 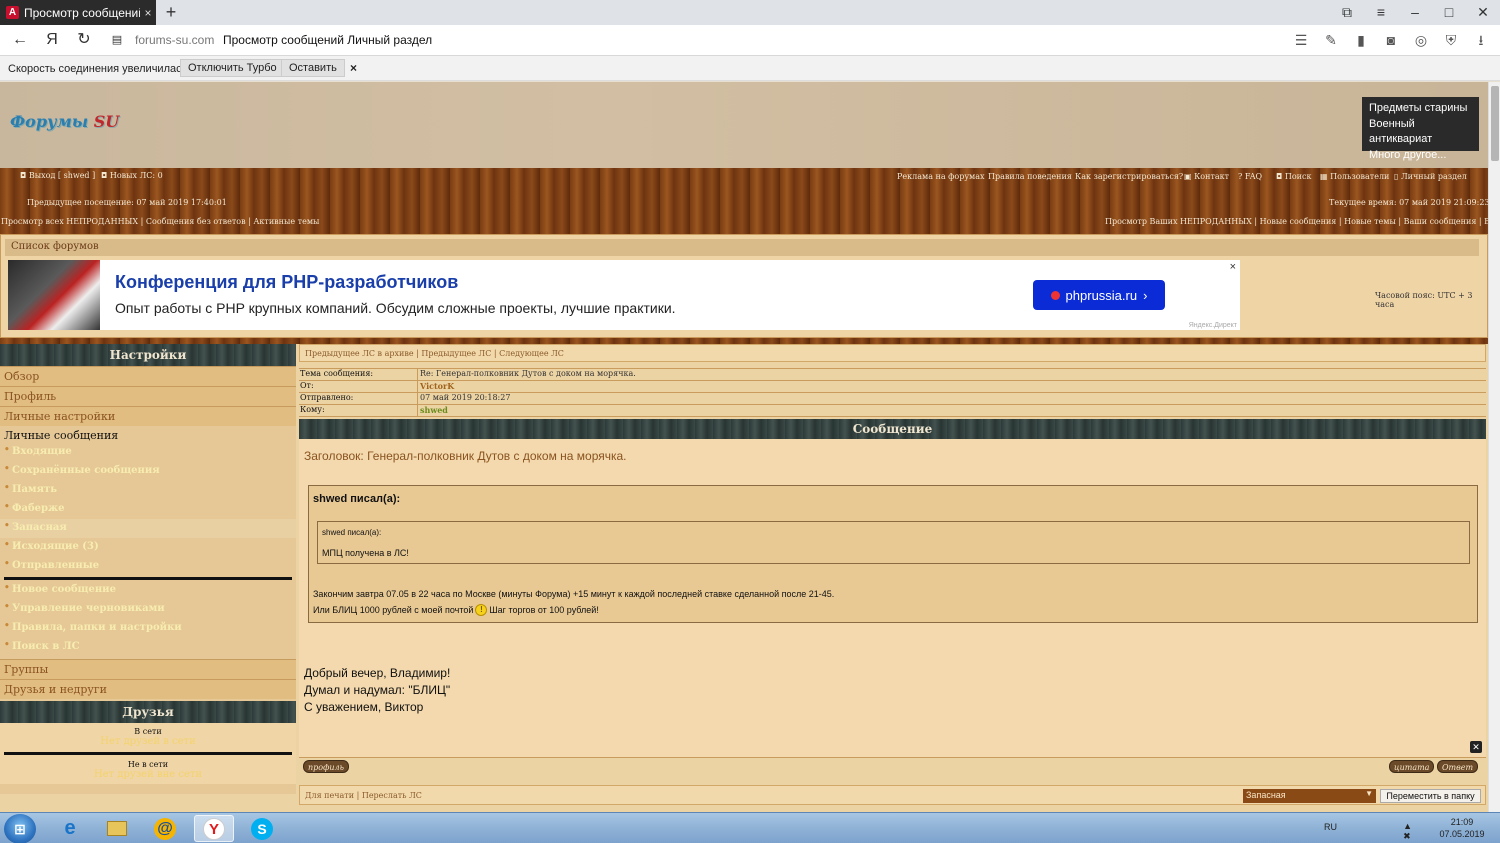 I want to click on tab-close-icon: ×, so click(x=148, y=13).